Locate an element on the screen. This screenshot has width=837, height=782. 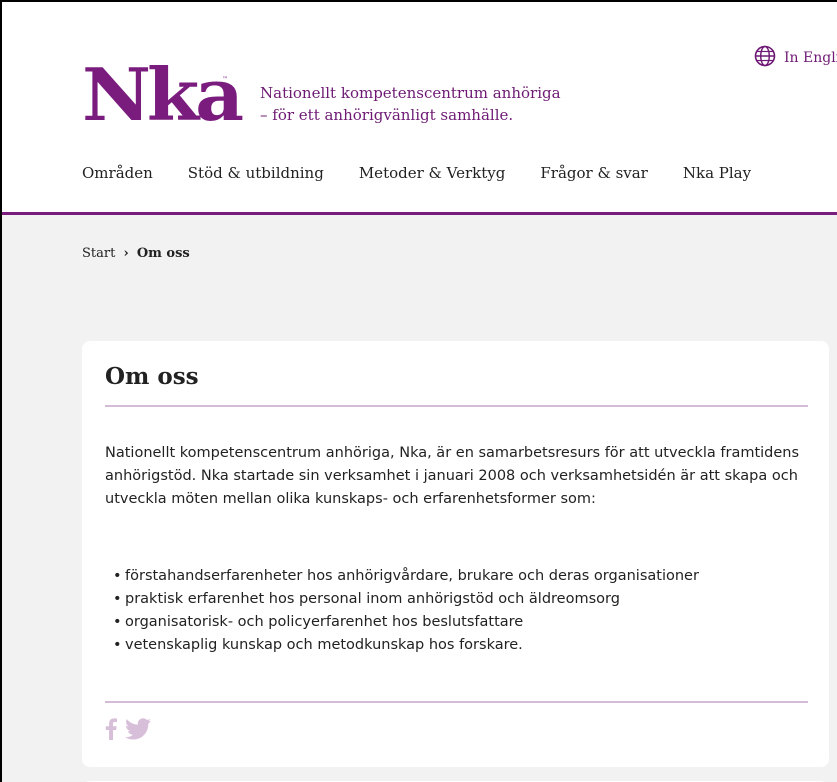
language-switch: In English is located at coordinates (795, 58).